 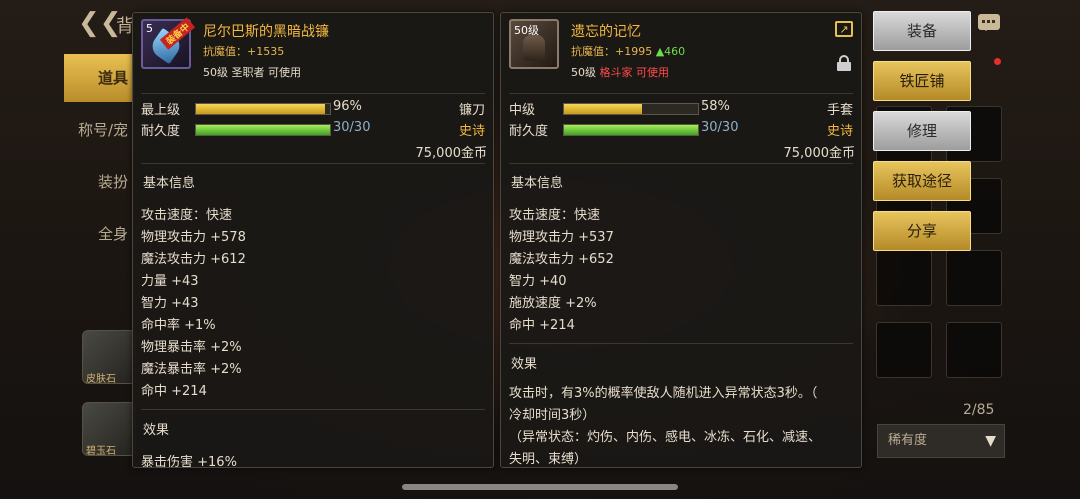 I want to click on tab-fullbody: 全身, so click(x=99, y=234).